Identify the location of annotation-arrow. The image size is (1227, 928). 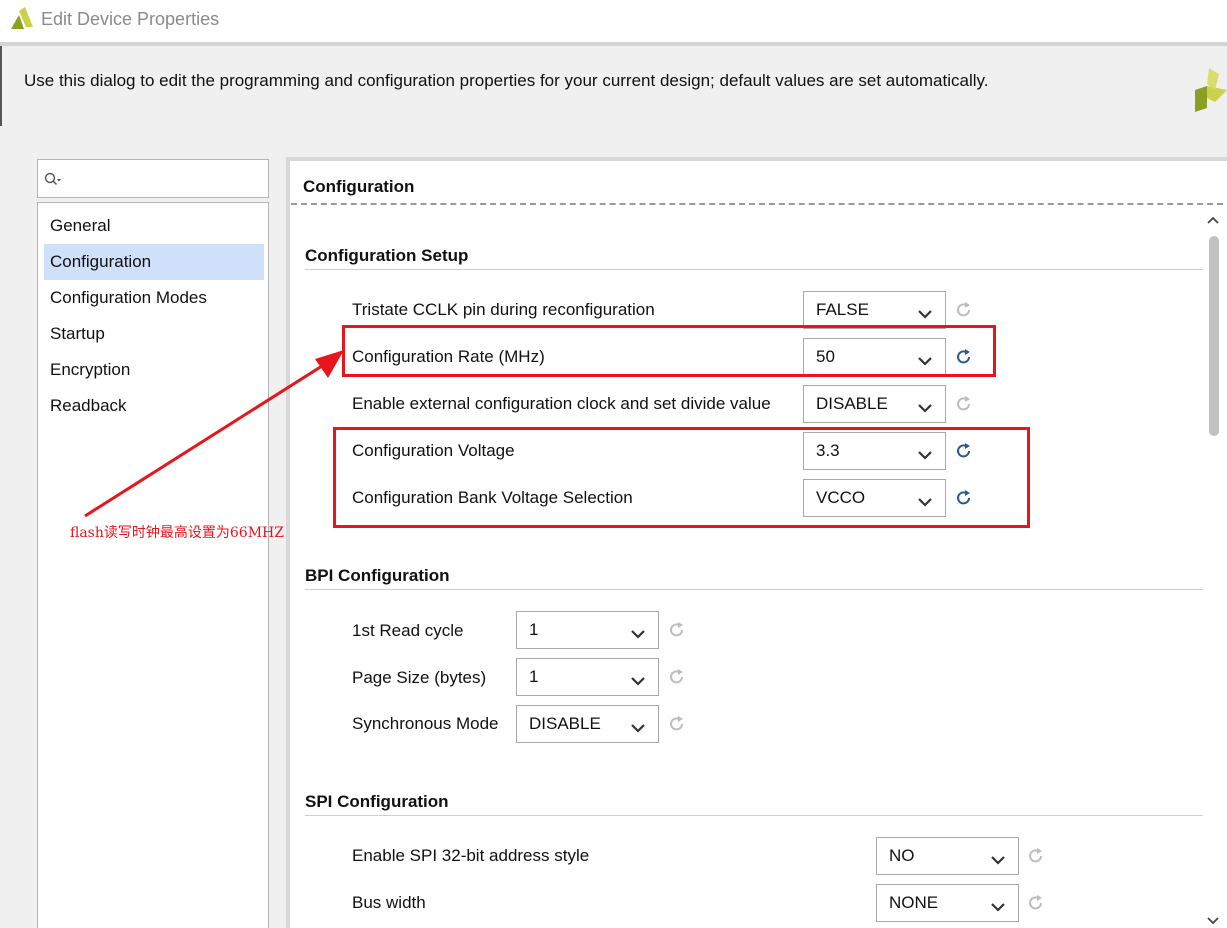
(214, 434).